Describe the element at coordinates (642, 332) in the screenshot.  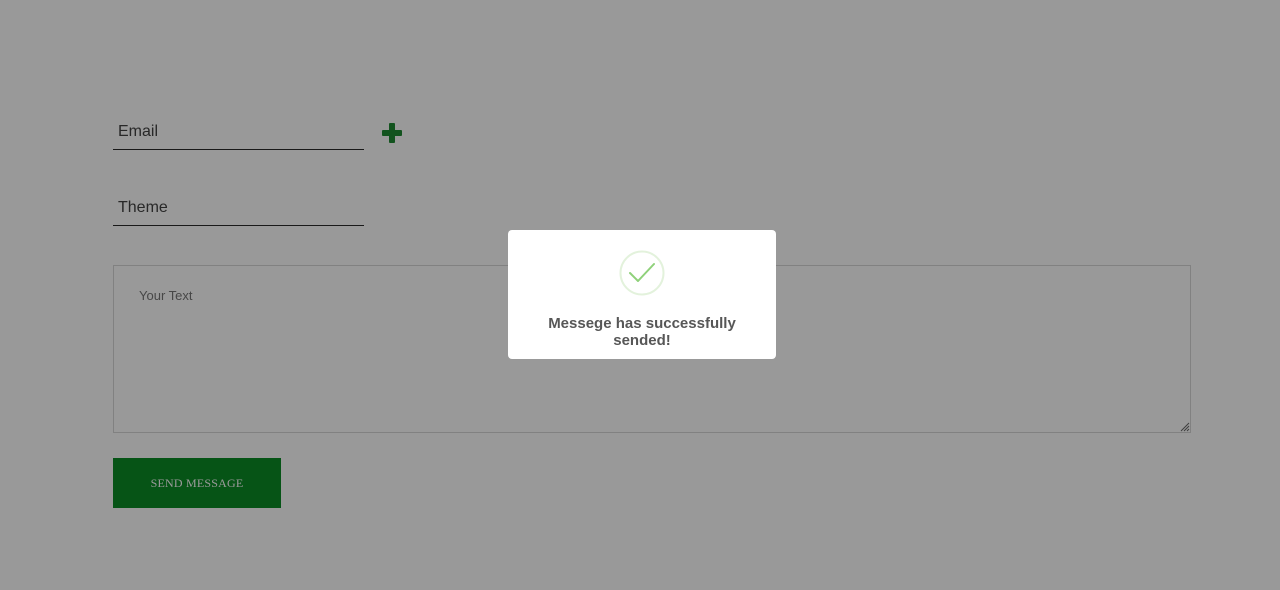
I see `success-message: Messege has successfully sended!` at that location.